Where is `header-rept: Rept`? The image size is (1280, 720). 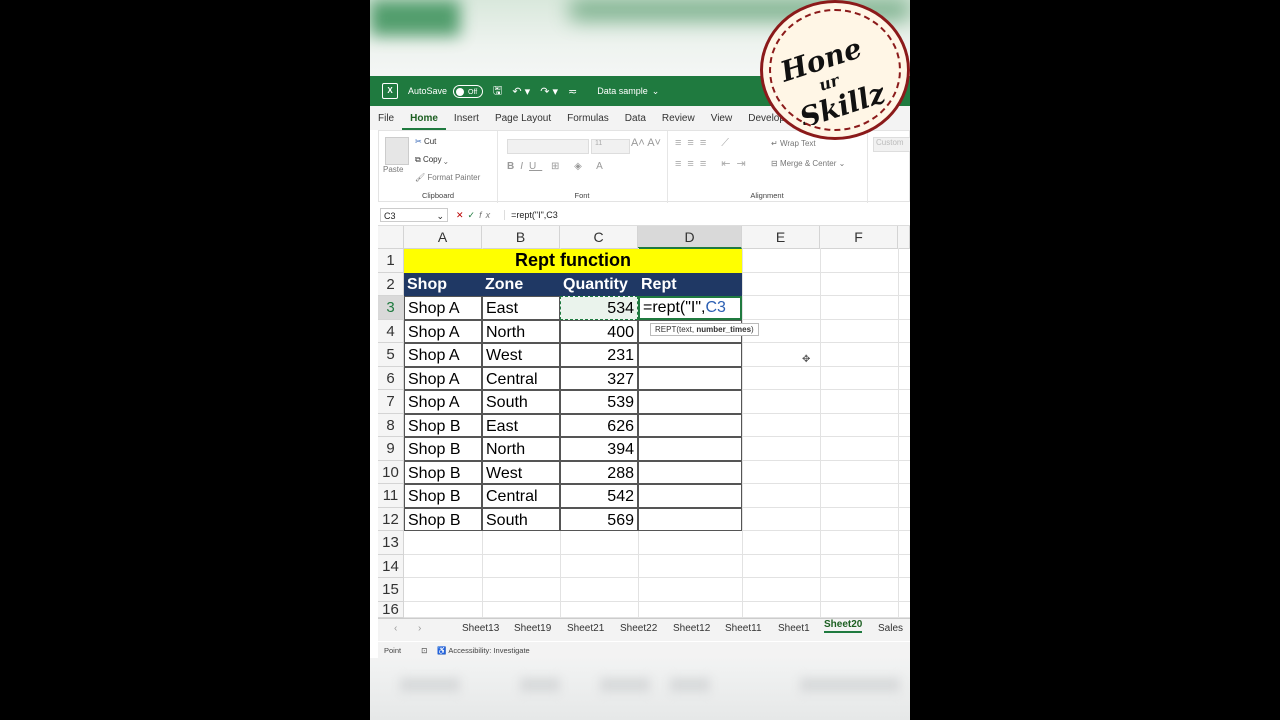 header-rept: Rept is located at coordinates (690, 284).